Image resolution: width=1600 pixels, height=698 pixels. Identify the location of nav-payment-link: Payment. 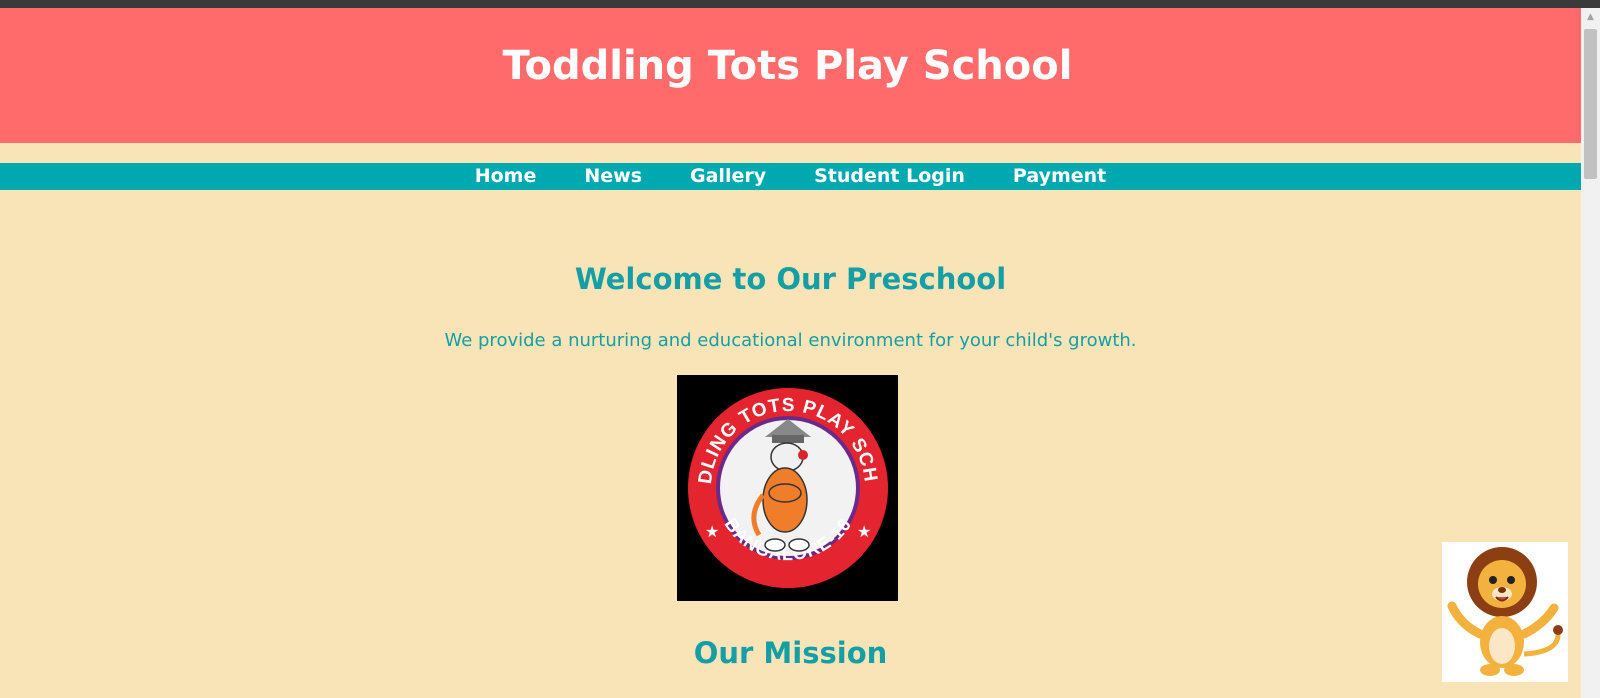
(1059, 176).